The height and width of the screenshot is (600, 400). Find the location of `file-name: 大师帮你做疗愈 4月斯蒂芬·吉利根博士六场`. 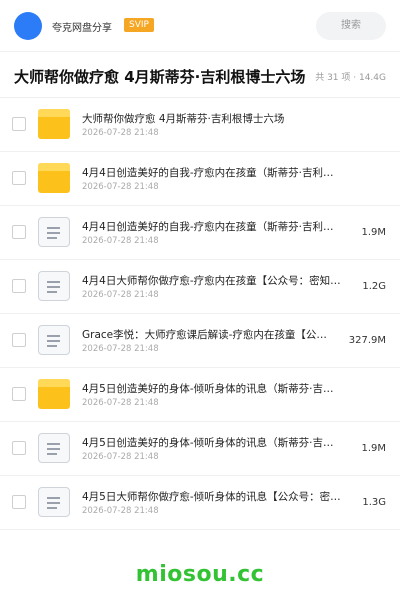

file-name: 大师帮你做疗愈 4月斯蒂芬·吉利根博士六场 is located at coordinates (216, 118).